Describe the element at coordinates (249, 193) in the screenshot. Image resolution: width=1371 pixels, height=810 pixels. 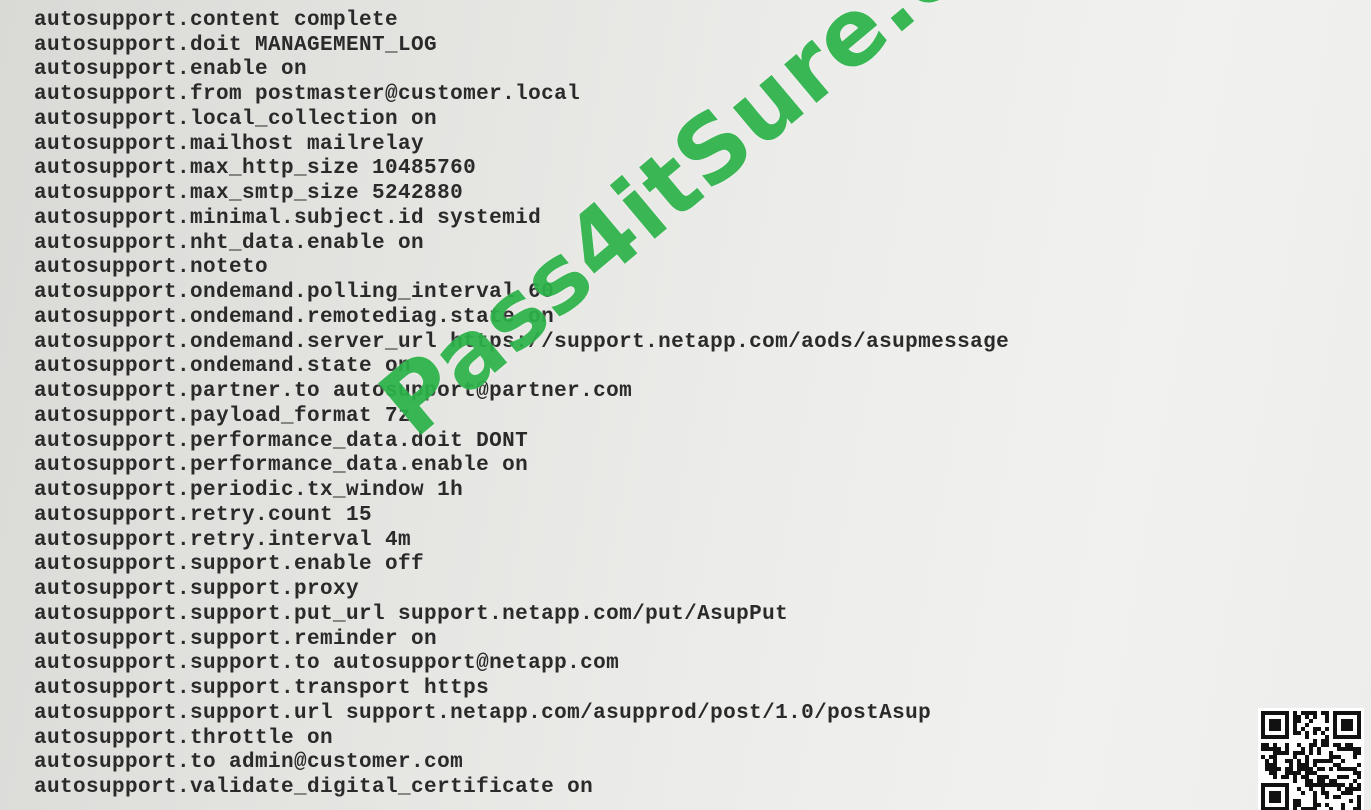
I see `config-line: autosupport.max_smtp_size 5242880` at that location.